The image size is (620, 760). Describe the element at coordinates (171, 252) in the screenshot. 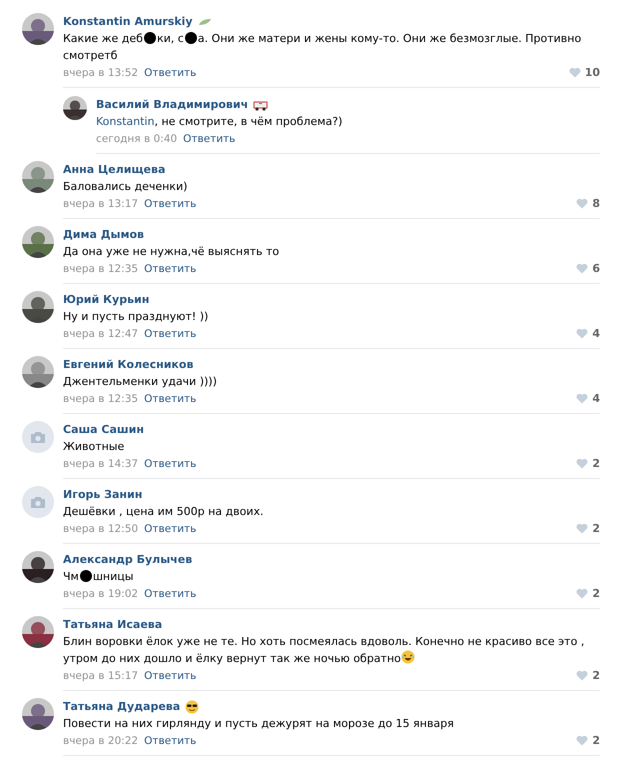

I see `comment-text: Да она уже не нужна,чё выяснять то` at that location.